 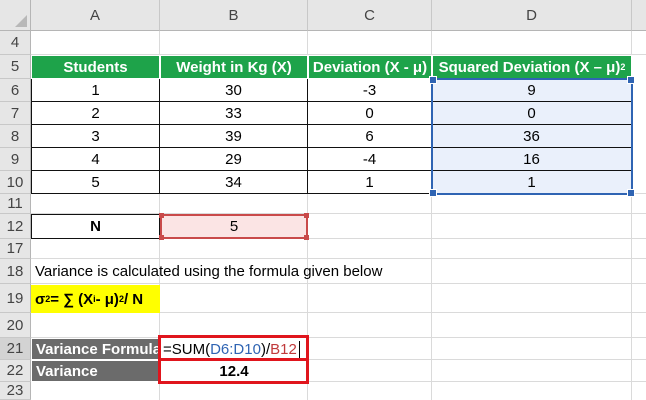 I want to click on n-value-cell: 5, so click(x=234, y=226).